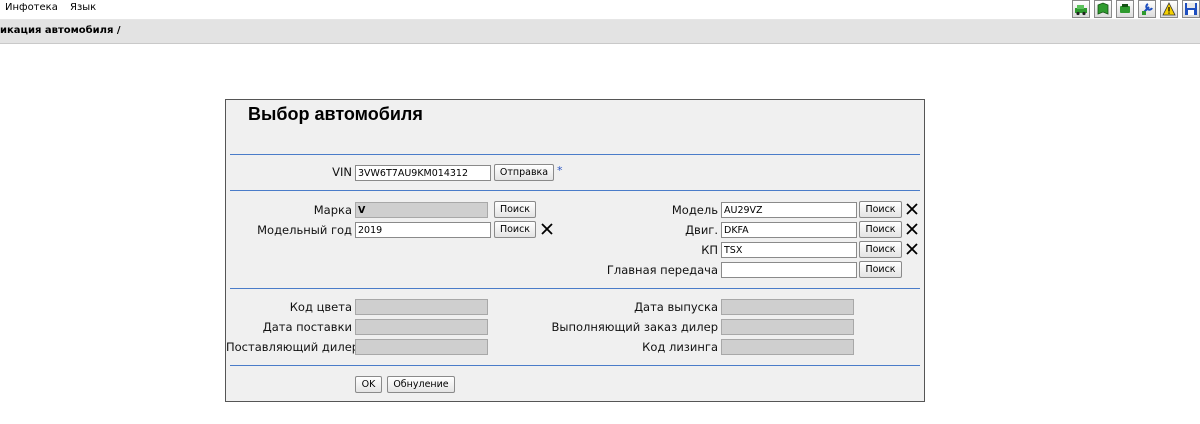 The height and width of the screenshot is (424, 1200). Describe the element at coordinates (547, 229) in the screenshot. I see `clear-model-year-icon` at that location.